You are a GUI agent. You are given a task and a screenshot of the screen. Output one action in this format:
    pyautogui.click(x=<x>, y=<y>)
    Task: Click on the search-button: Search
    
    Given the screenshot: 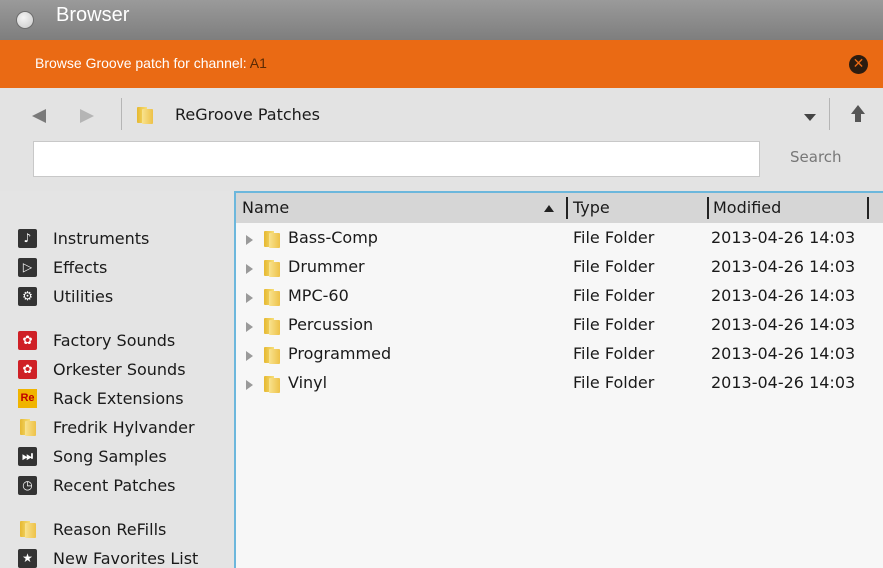 What is the action you would take?
    pyautogui.click(x=816, y=157)
    